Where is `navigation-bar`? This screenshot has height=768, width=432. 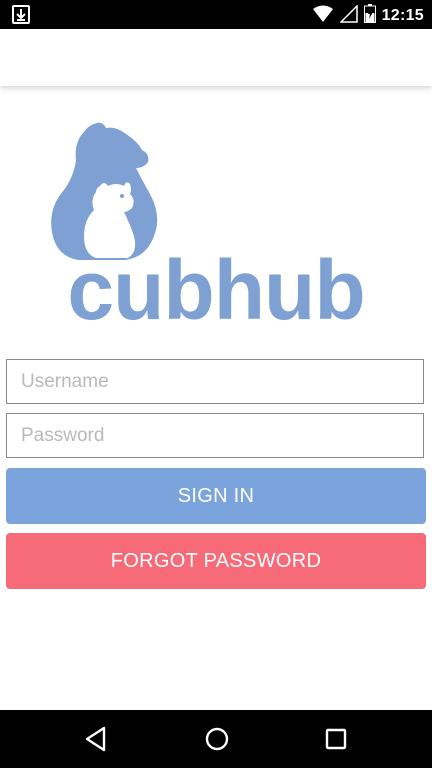
navigation-bar is located at coordinates (216, 739).